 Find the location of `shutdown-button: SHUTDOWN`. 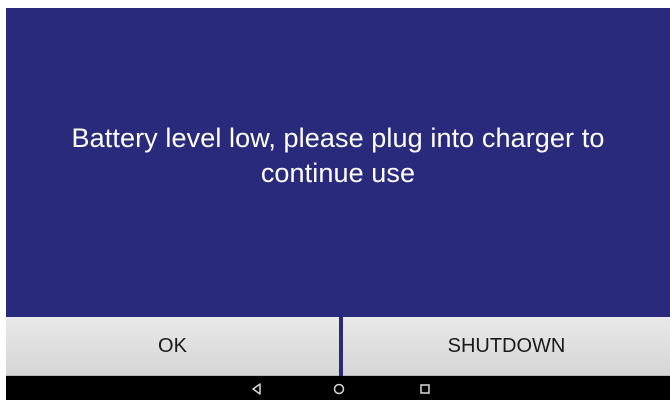

shutdown-button: SHUTDOWN is located at coordinates (506, 347).